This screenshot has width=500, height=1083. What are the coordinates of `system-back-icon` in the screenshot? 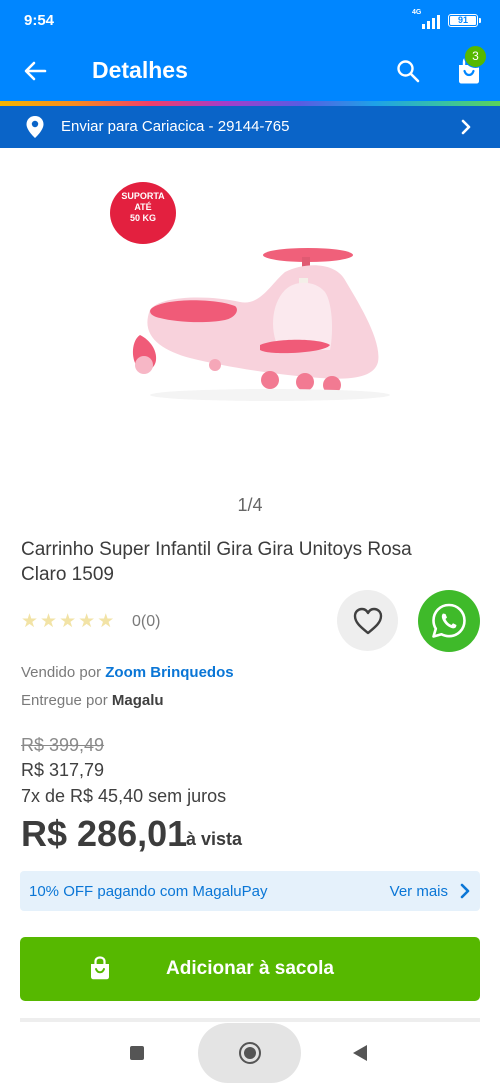 It's located at (360, 1053).